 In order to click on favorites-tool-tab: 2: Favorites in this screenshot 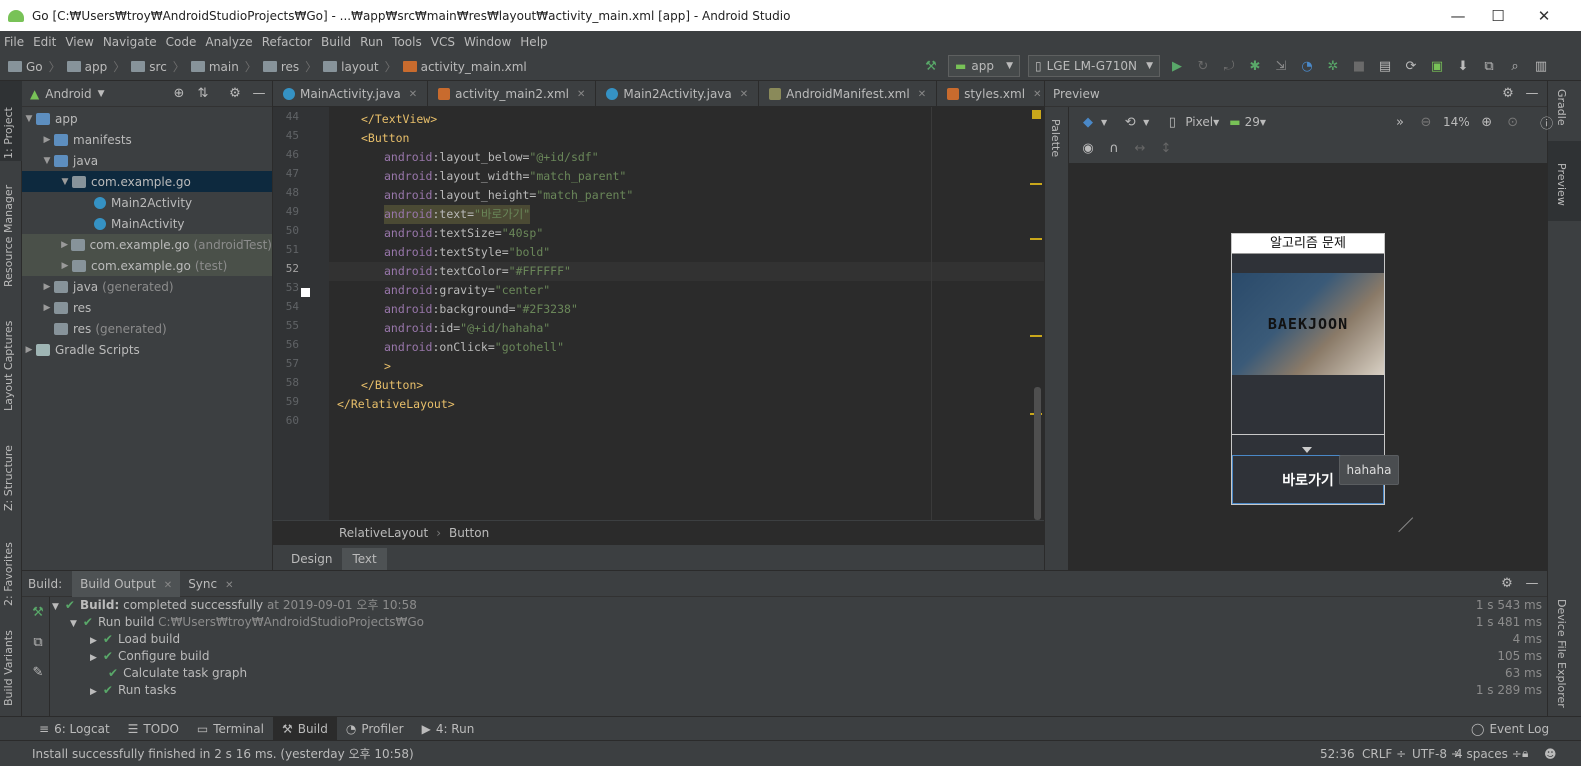, I will do `click(8, 566)`.